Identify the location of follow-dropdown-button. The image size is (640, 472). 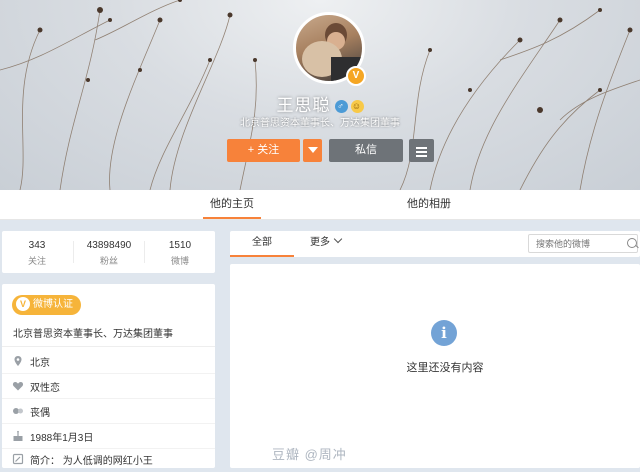
(312, 150).